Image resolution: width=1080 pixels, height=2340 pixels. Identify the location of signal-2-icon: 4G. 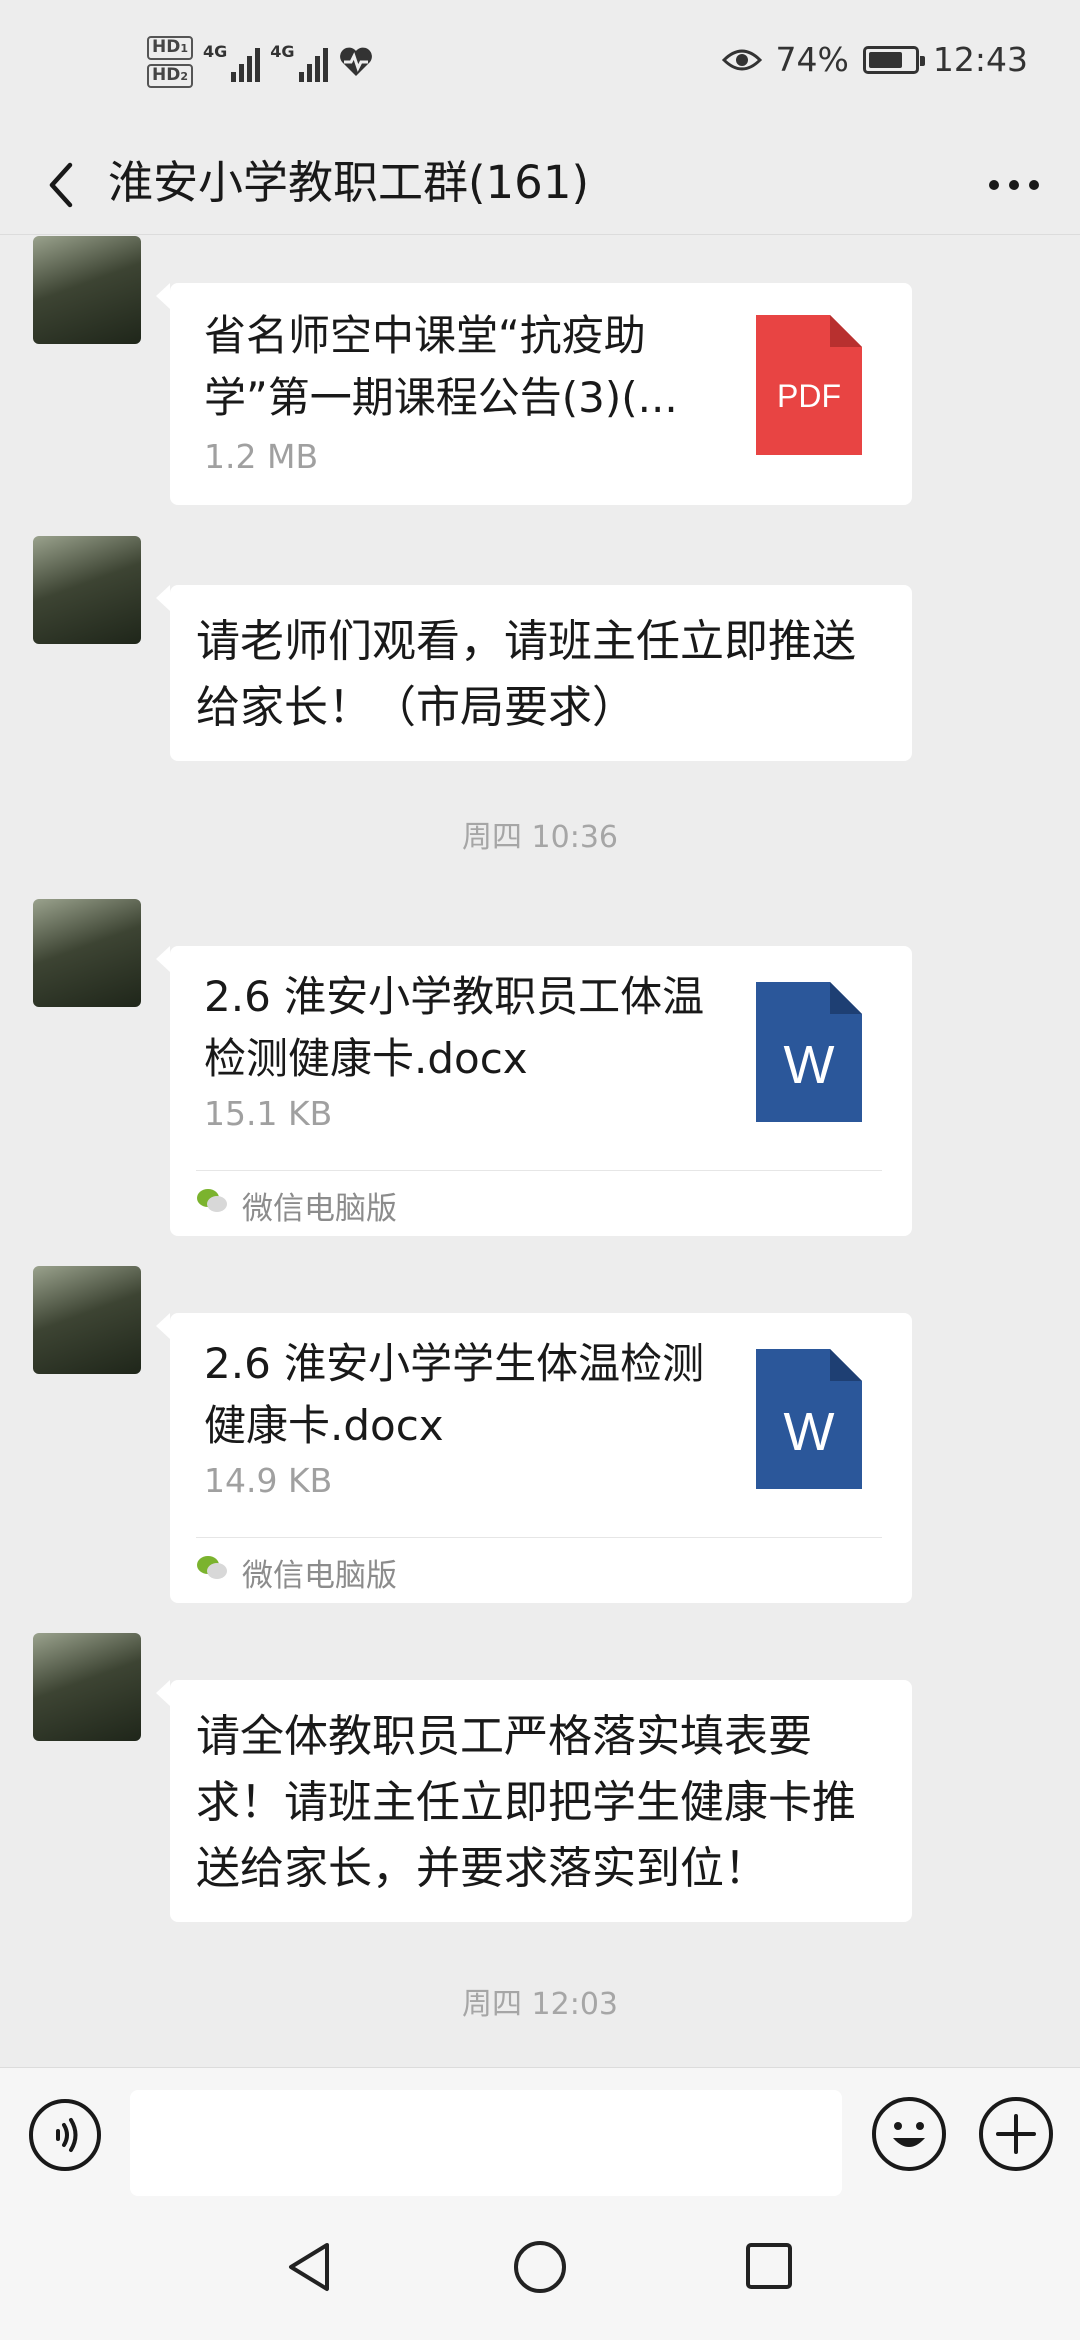
(299, 62).